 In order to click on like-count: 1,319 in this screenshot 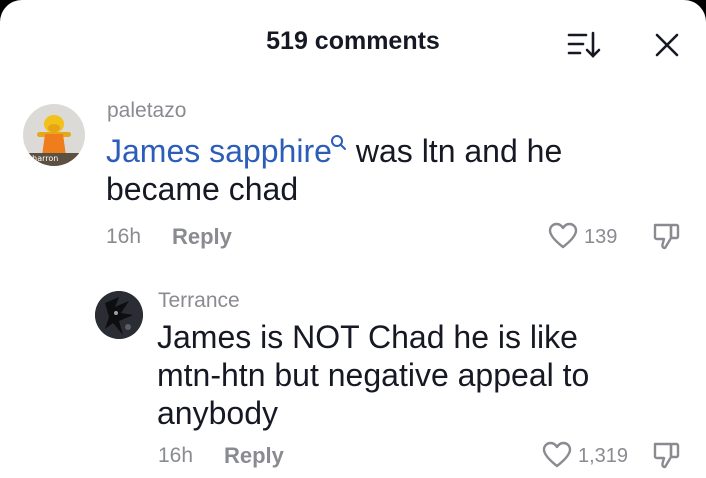, I will do `click(603, 456)`.